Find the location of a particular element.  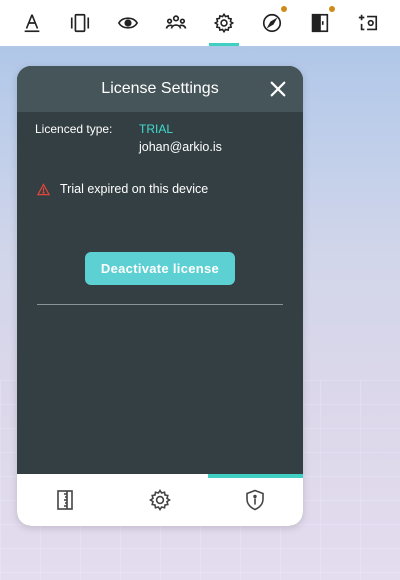

ruler-book-icon is located at coordinates (64, 500).